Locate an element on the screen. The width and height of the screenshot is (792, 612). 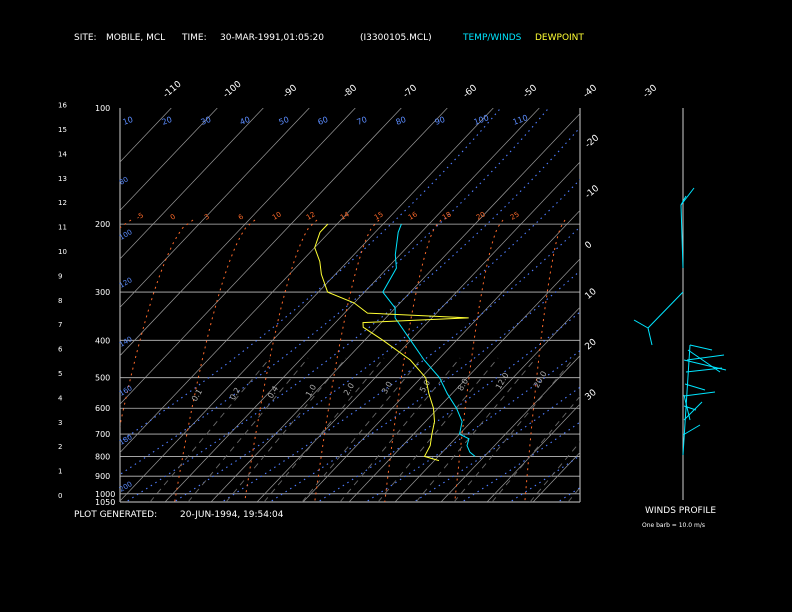
dry-adiabat-label: 70 is located at coordinates (362, 121).